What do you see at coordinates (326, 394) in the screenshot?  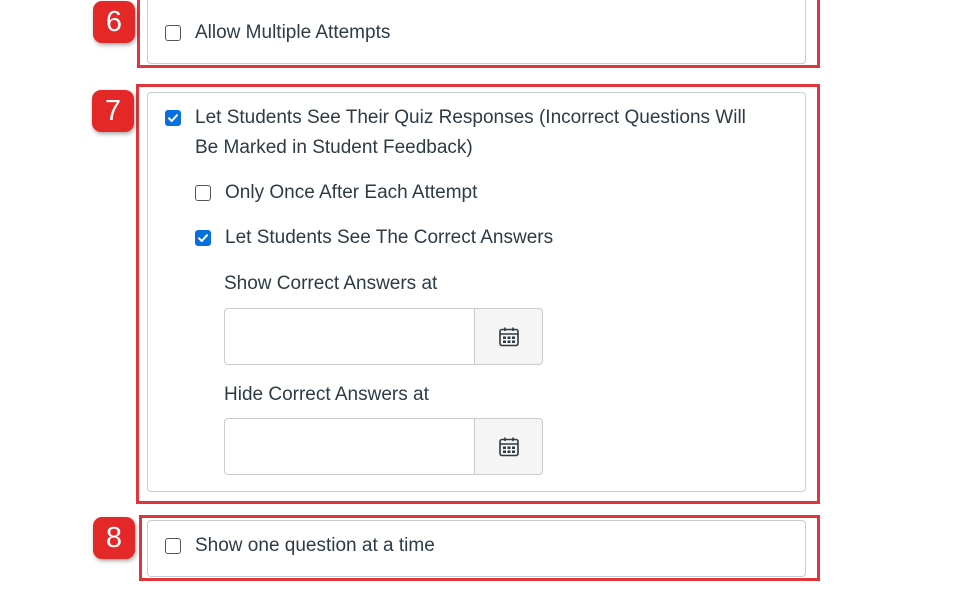 I see `hide-correct-answers-label: Hide Correct Answers at` at bounding box center [326, 394].